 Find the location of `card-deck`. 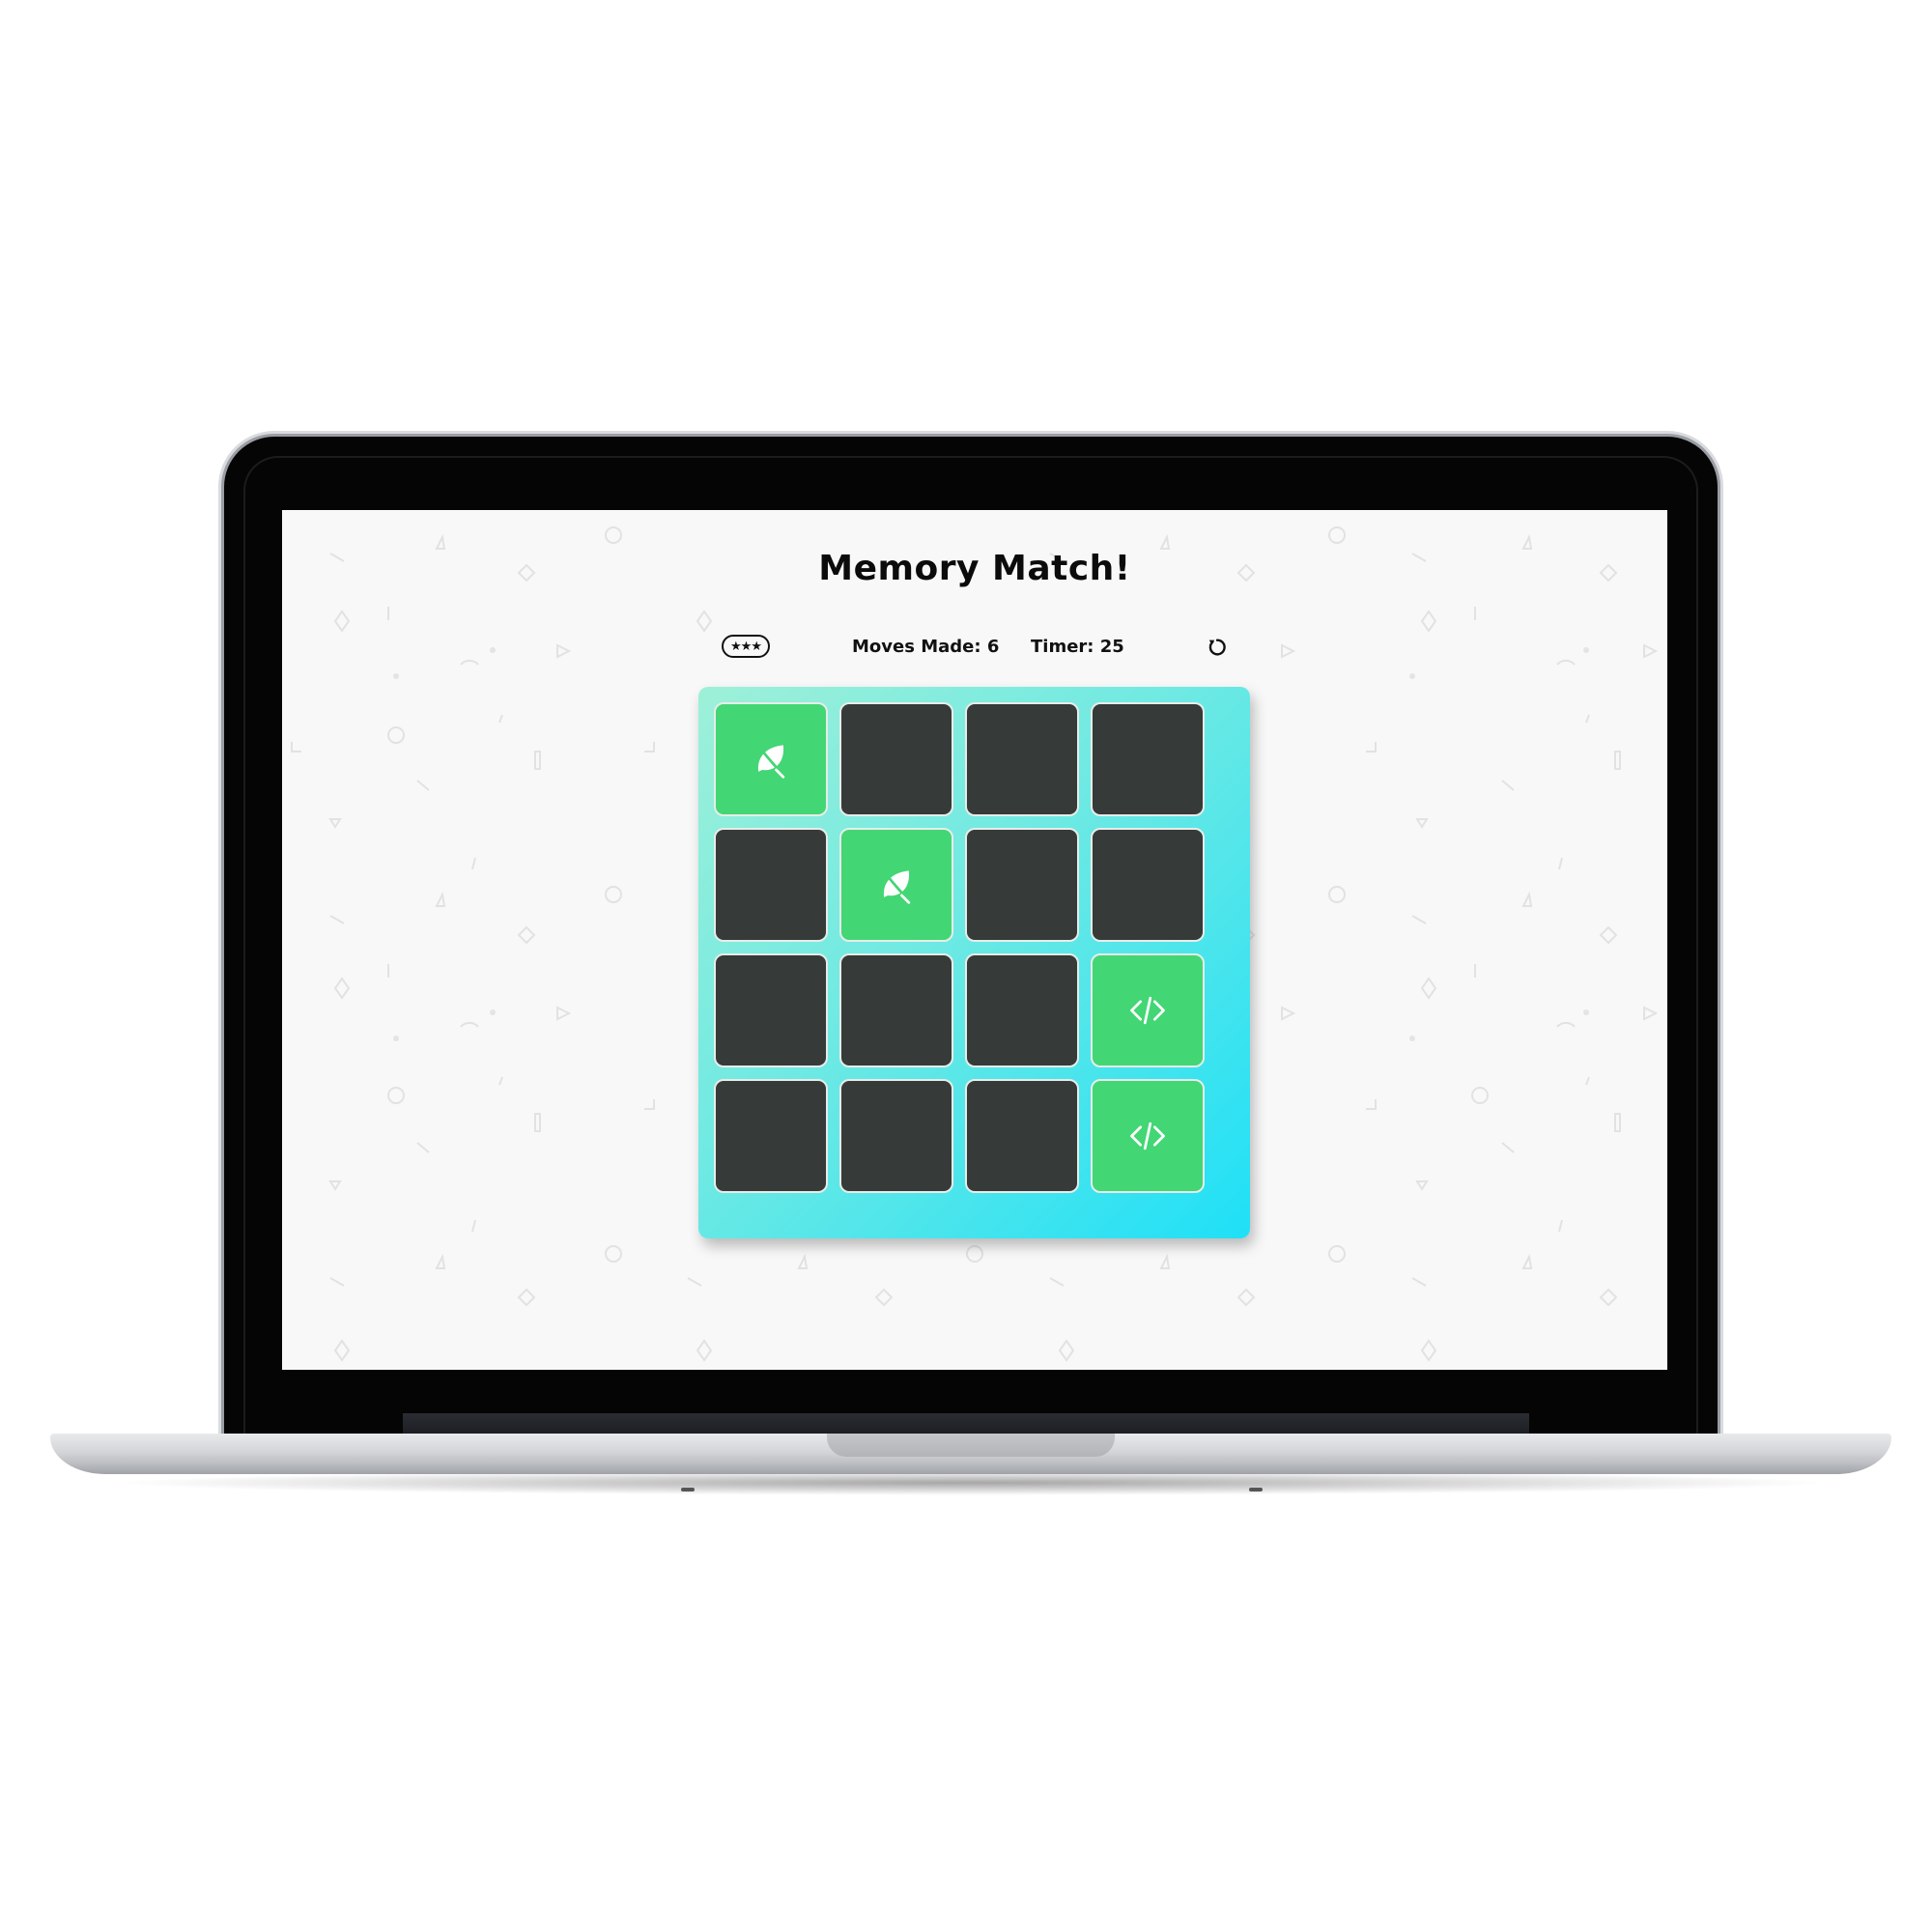

card-deck is located at coordinates (974, 962).